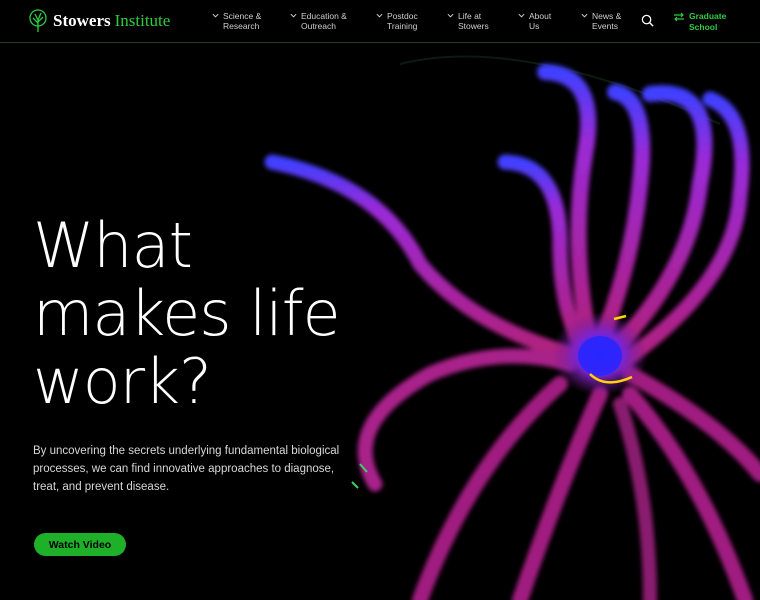  I want to click on watch-video-button: Watch Video, so click(80, 544).